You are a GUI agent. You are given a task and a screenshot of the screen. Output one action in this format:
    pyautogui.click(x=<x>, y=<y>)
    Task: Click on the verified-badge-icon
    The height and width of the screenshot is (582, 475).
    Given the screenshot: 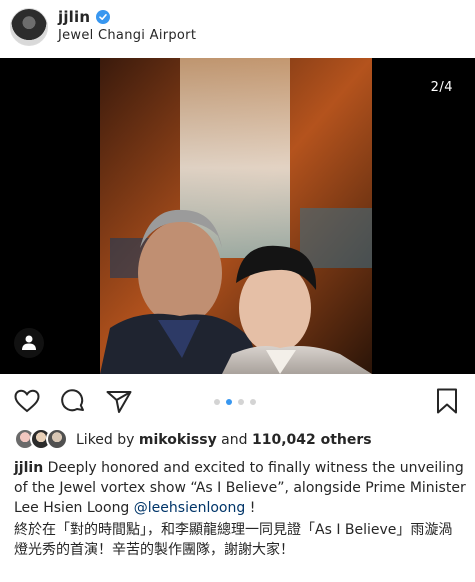 What is the action you would take?
    pyautogui.click(x=103, y=17)
    